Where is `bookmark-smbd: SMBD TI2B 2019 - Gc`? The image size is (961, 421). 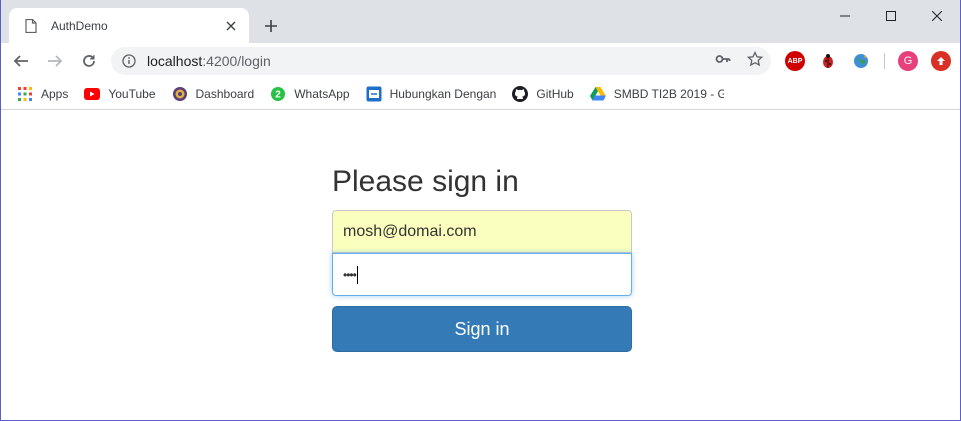 bookmark-smbd: SMBD TI2B 2019 - Gc is located at coordinates (656, 94).